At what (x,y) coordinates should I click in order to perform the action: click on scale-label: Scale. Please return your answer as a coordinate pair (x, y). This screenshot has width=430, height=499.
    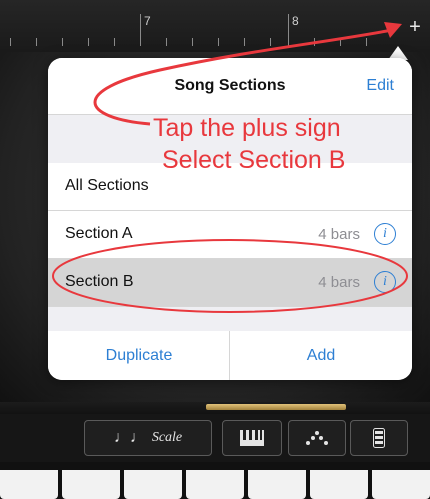
    Looking at the image, I should click on (167, 437).